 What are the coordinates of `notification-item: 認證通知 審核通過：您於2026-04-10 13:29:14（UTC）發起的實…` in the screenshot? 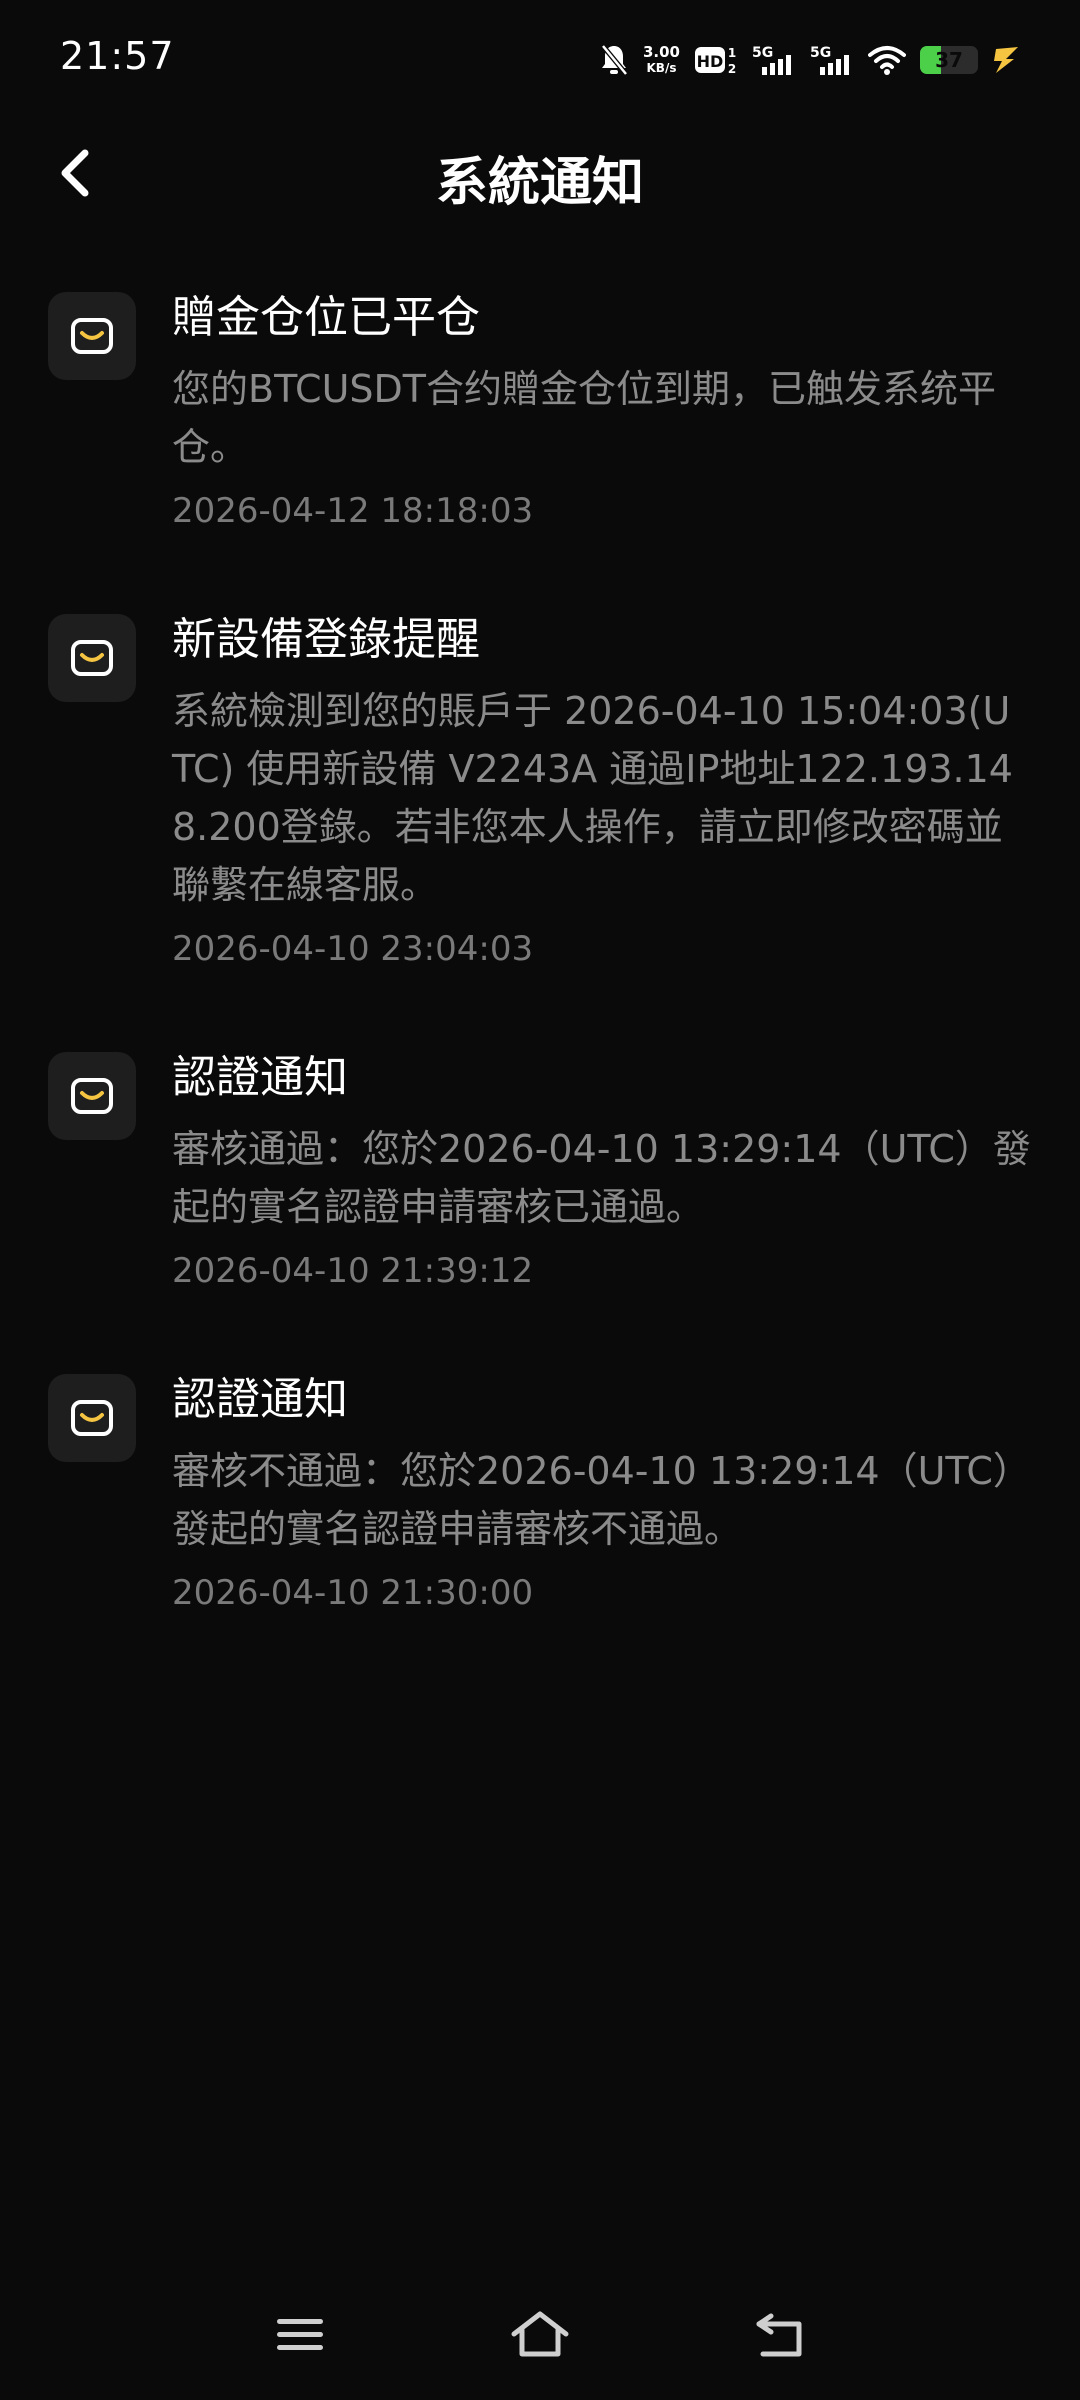 It's located at (540, 1171).